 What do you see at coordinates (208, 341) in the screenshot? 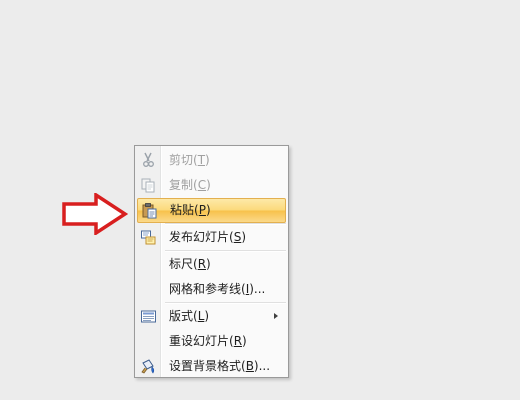
I see `menu-item-label: 重设幻灯片(R)` at bounding box center [208, 341].